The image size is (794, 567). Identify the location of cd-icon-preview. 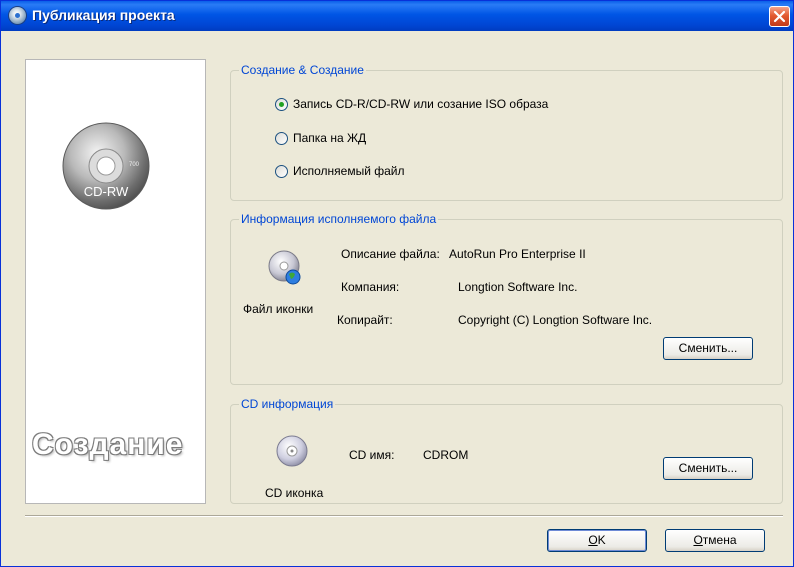
(292, 451).